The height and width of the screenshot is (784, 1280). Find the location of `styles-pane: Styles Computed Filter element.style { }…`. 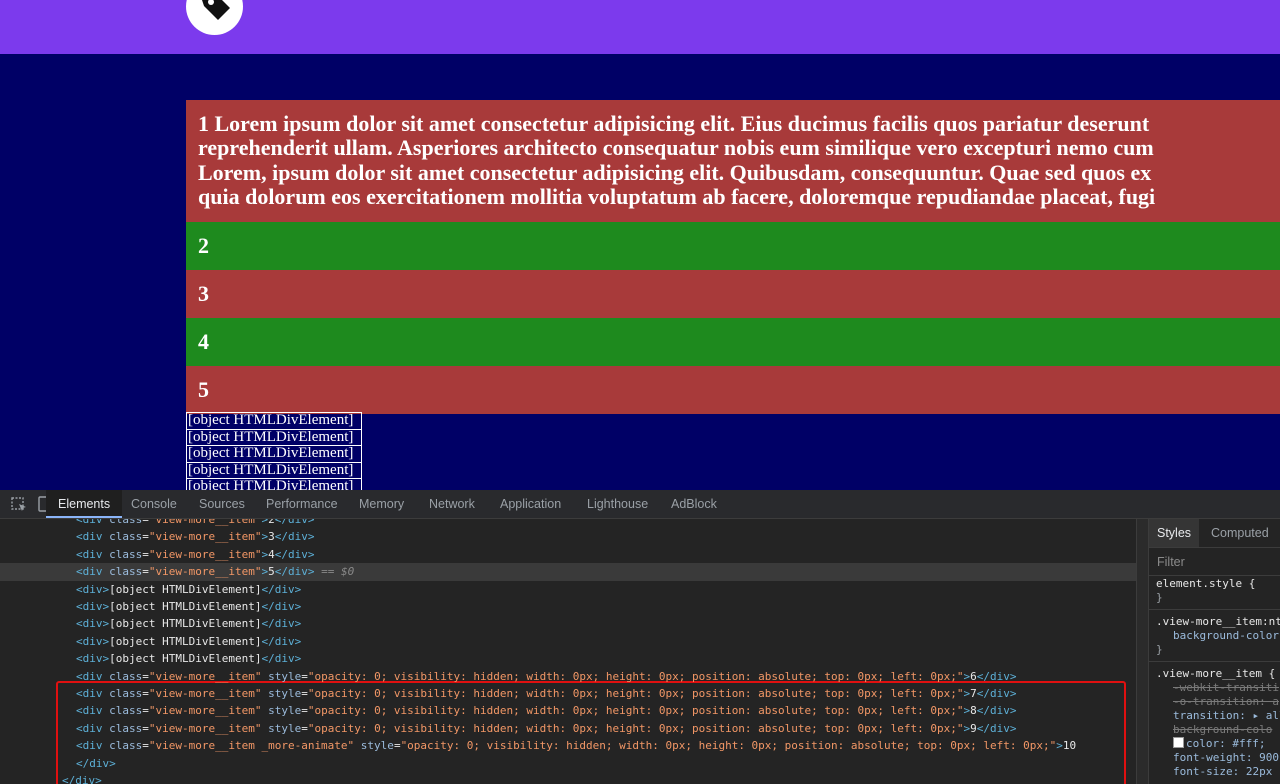

styles-pane: Styles Computed Filter element.style { }… is located at coordinates (1214, 651).